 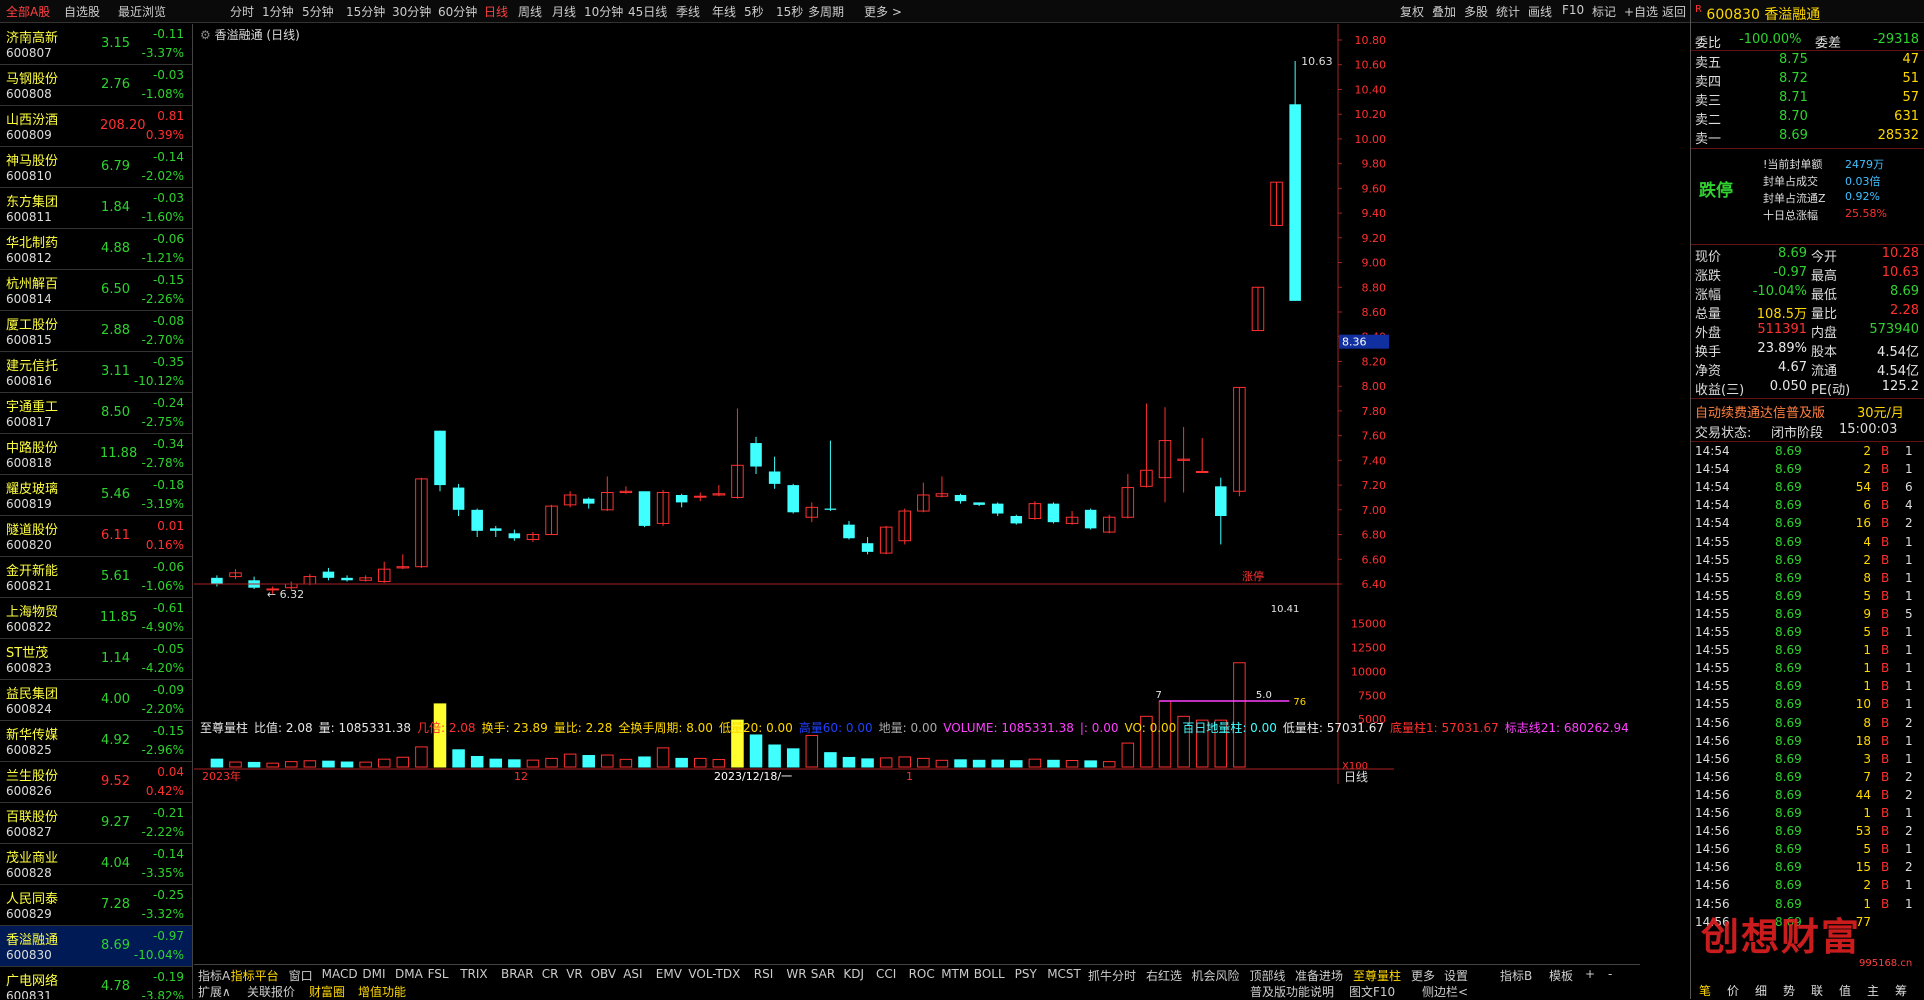 What do you see at coordinates (242, 11) in the screenshot?
I see `period-1: 分时` at bounding box center [242, 11].